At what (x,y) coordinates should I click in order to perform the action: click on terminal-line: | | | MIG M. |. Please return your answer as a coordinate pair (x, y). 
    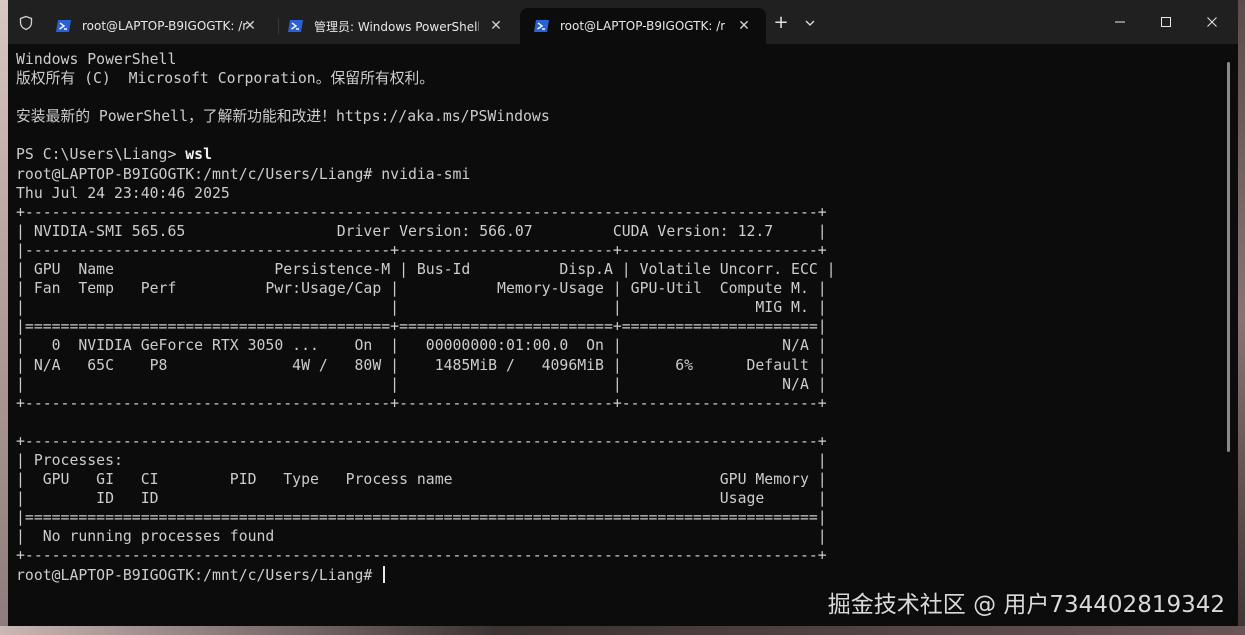
    Looking at the image, I should click on (421, 308).